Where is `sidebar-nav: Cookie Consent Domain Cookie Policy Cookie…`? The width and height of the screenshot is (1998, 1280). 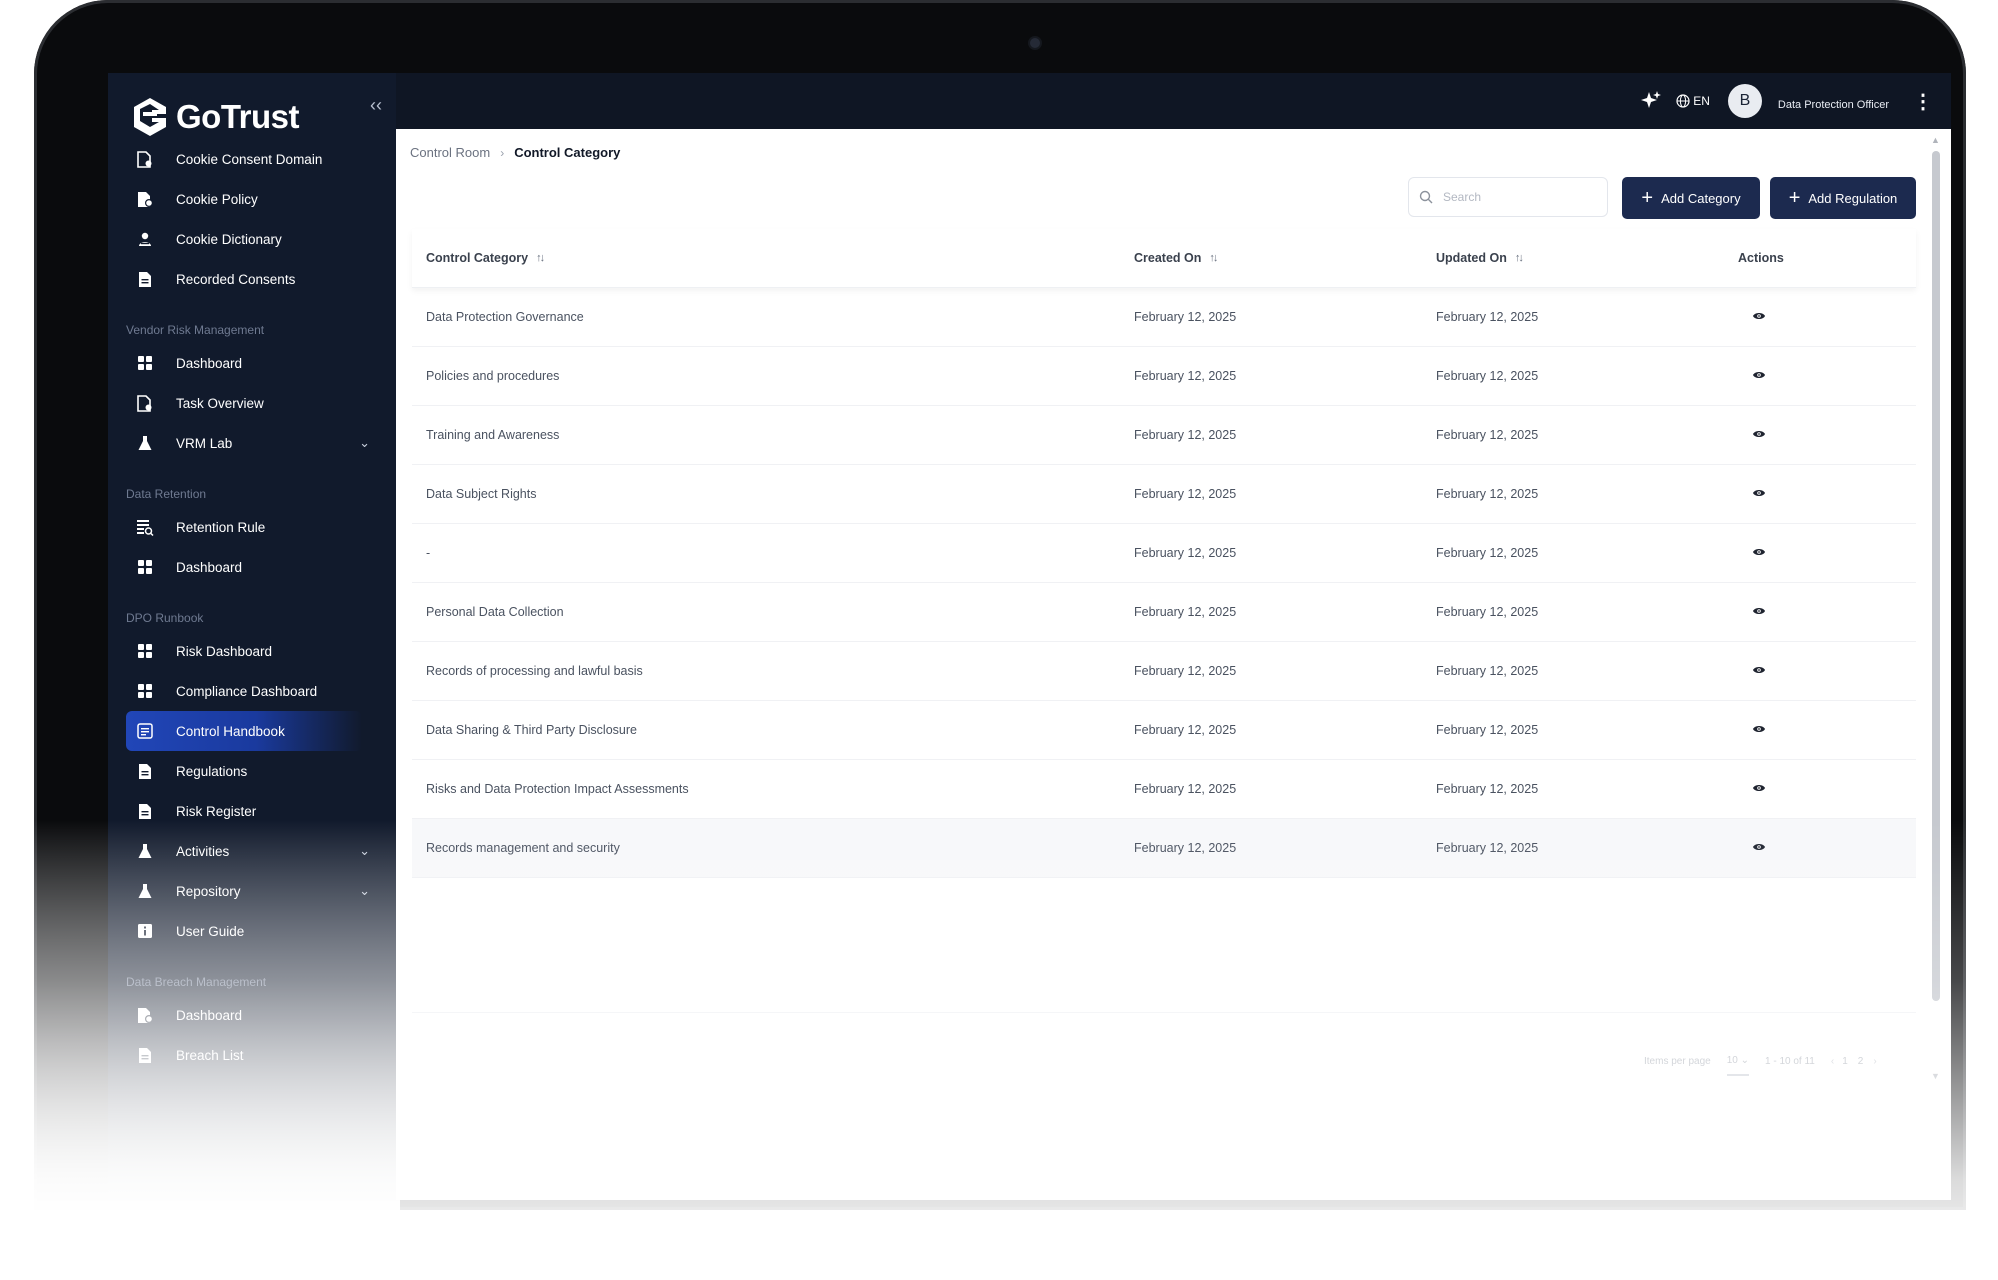
sidebar-nav: Cookie Consent Domain Cookie Policy Cookie… is located at coordinates (252, 607).